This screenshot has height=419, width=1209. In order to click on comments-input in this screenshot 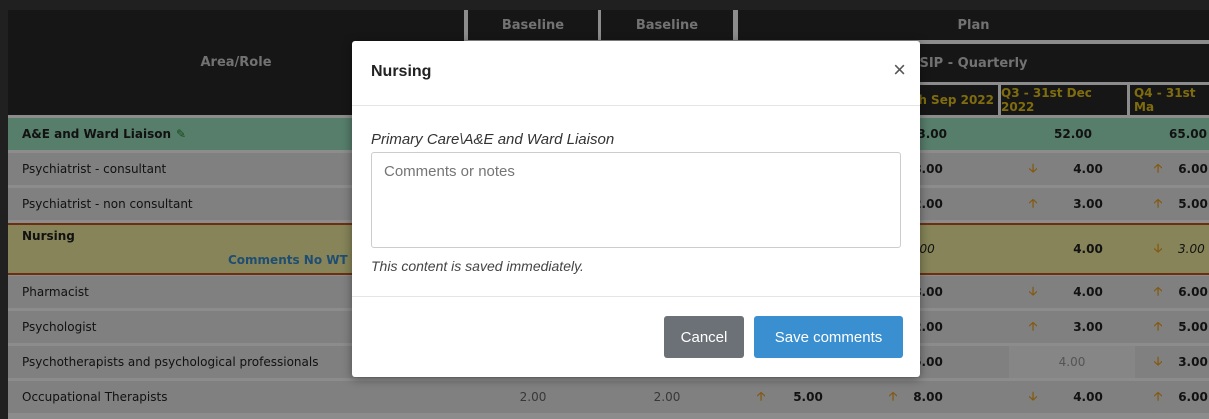, I will do `click(636, 200)`.